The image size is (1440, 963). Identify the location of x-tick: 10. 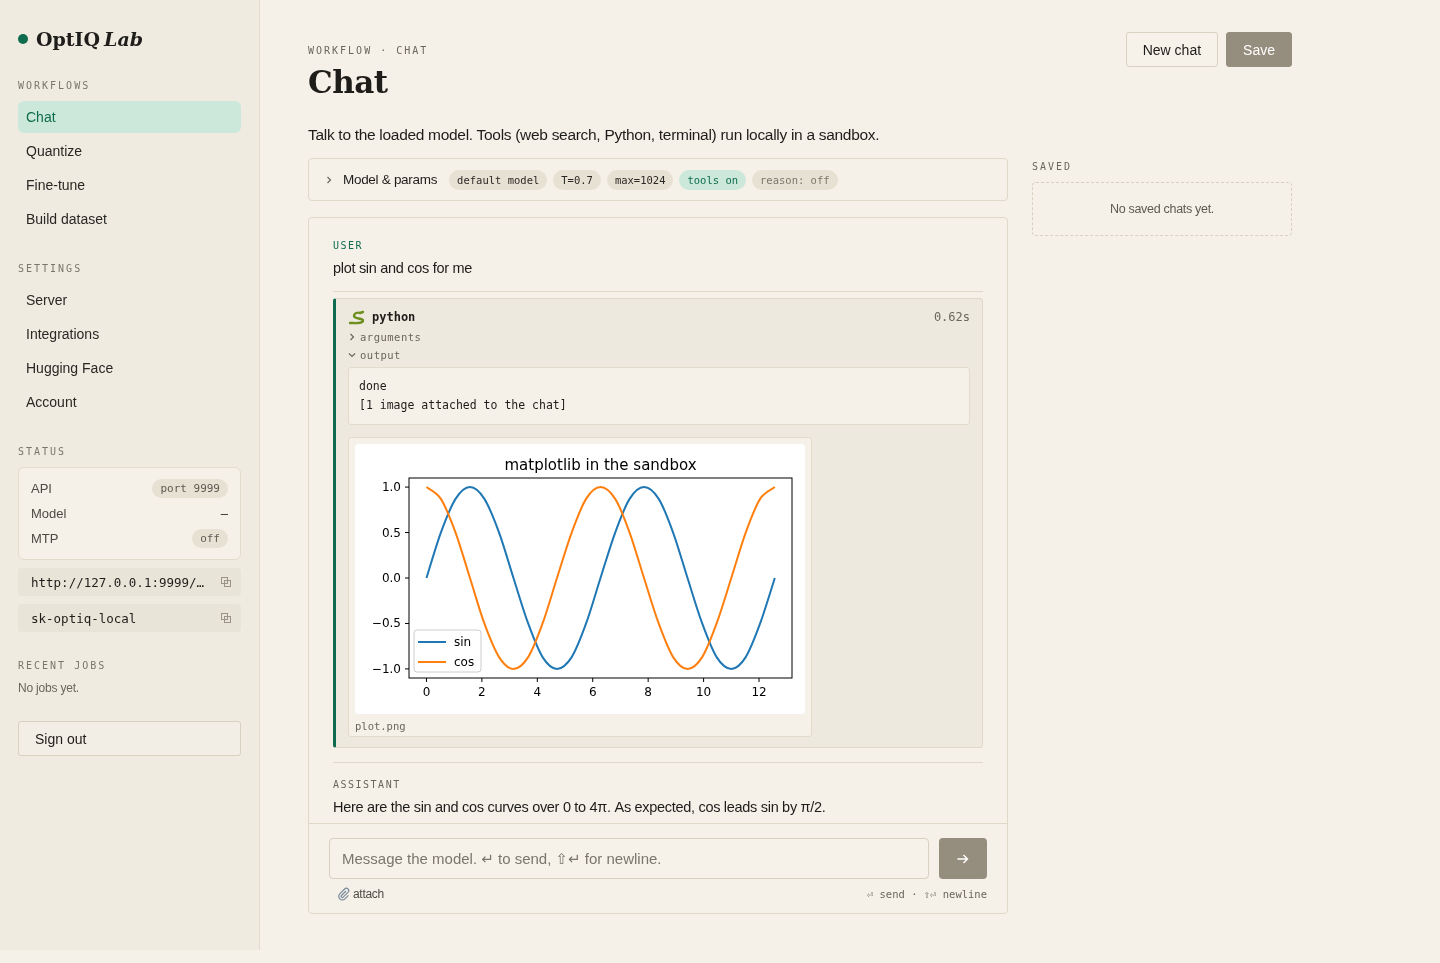
(703, 688).